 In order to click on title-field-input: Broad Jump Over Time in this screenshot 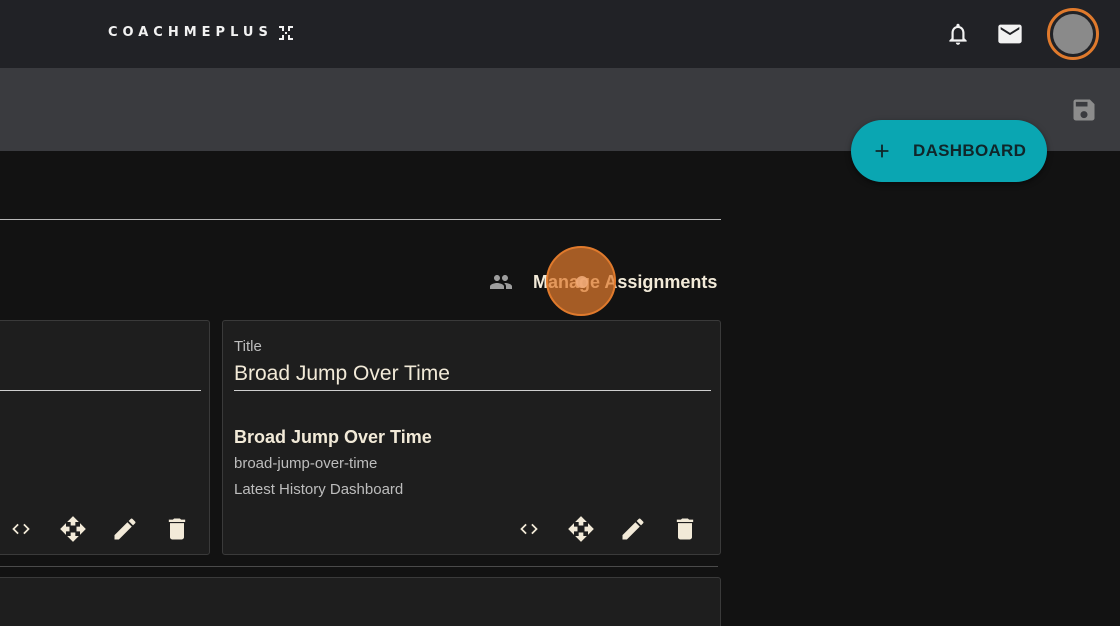, I will do `click(342, 374)`.